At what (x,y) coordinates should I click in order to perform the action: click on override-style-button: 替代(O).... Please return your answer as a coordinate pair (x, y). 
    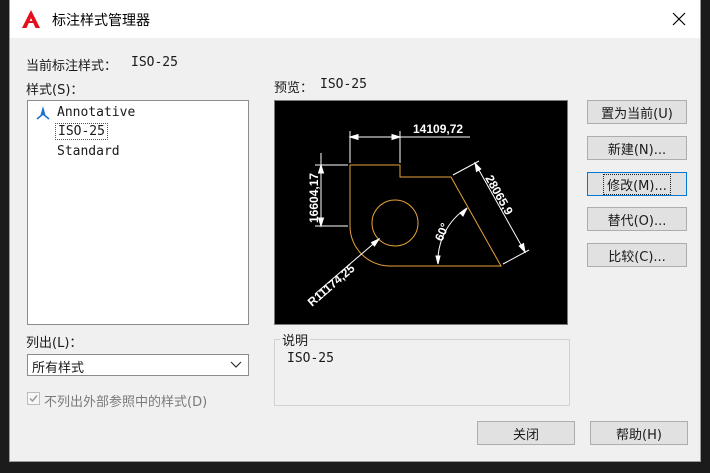
    Looking at the image, I should click on (637, 219).